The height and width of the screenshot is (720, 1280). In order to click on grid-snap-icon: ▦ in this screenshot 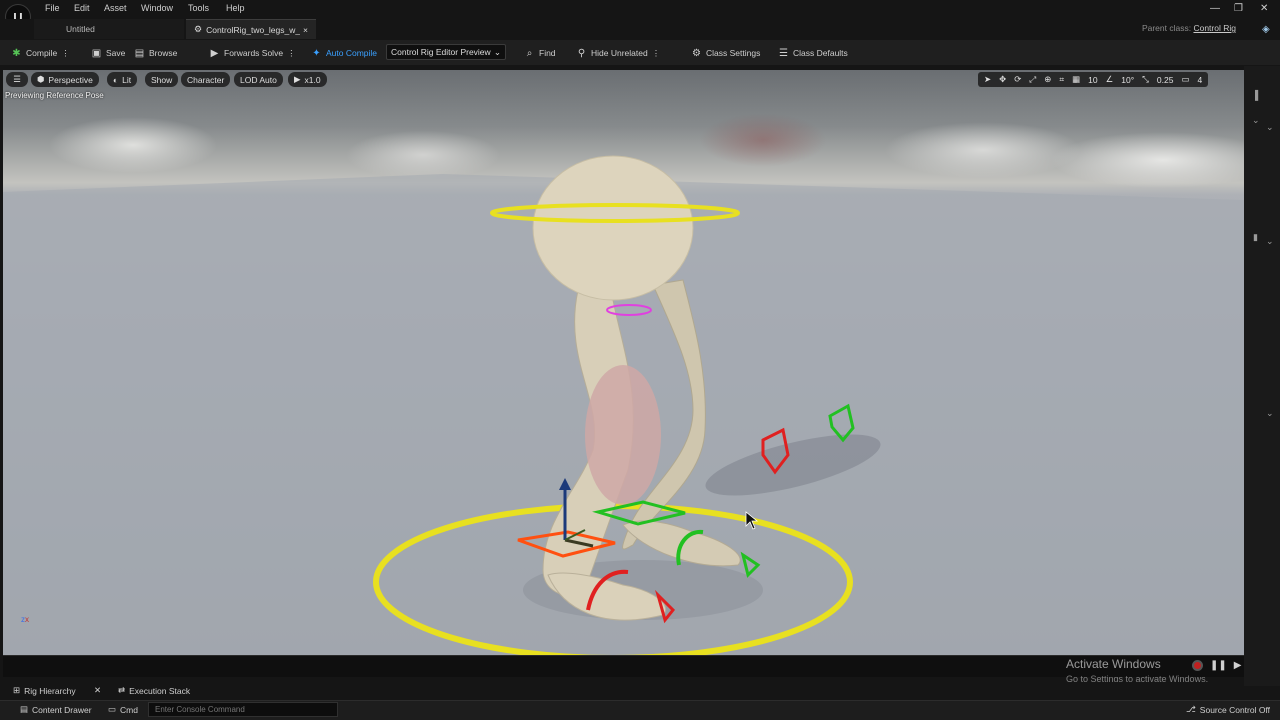, I will do `click(1076, 79)`.